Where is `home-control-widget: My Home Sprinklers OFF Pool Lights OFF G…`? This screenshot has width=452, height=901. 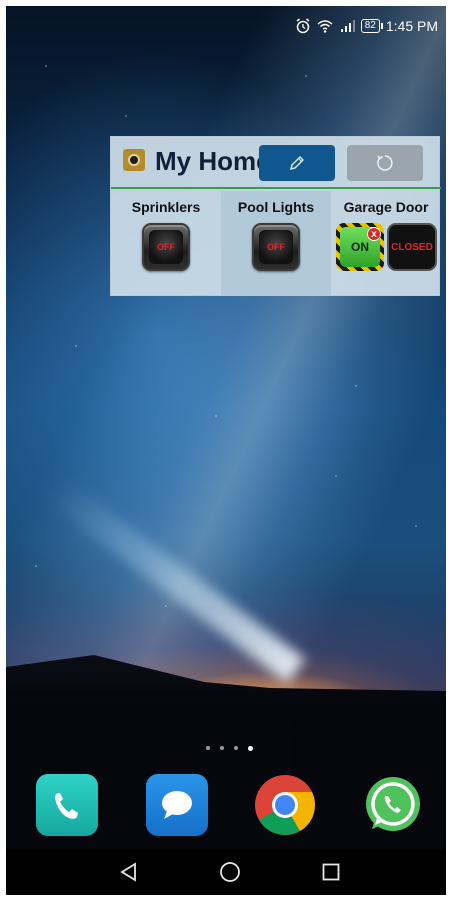 home-control-widget: My Home Sprinklers OFF Pool Lights OFF G… is located at coordinates (275, 216).